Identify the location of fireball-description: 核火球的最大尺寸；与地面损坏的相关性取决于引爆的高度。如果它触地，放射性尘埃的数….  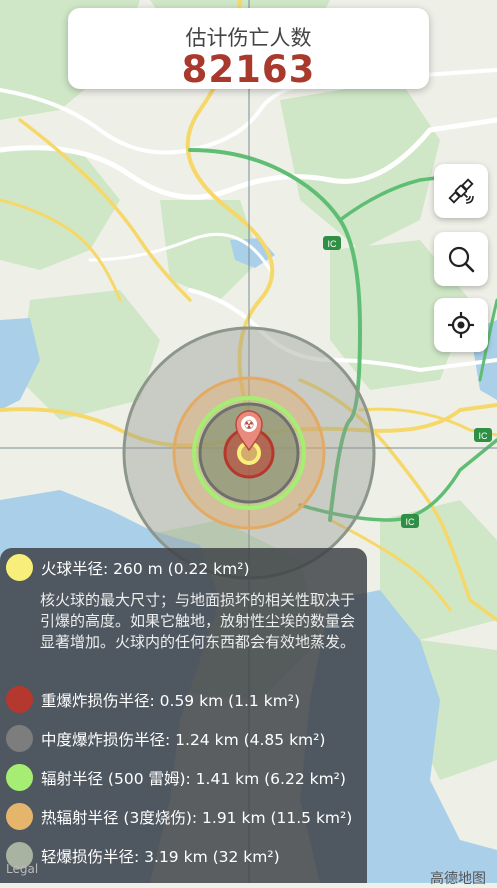
(198, 621).